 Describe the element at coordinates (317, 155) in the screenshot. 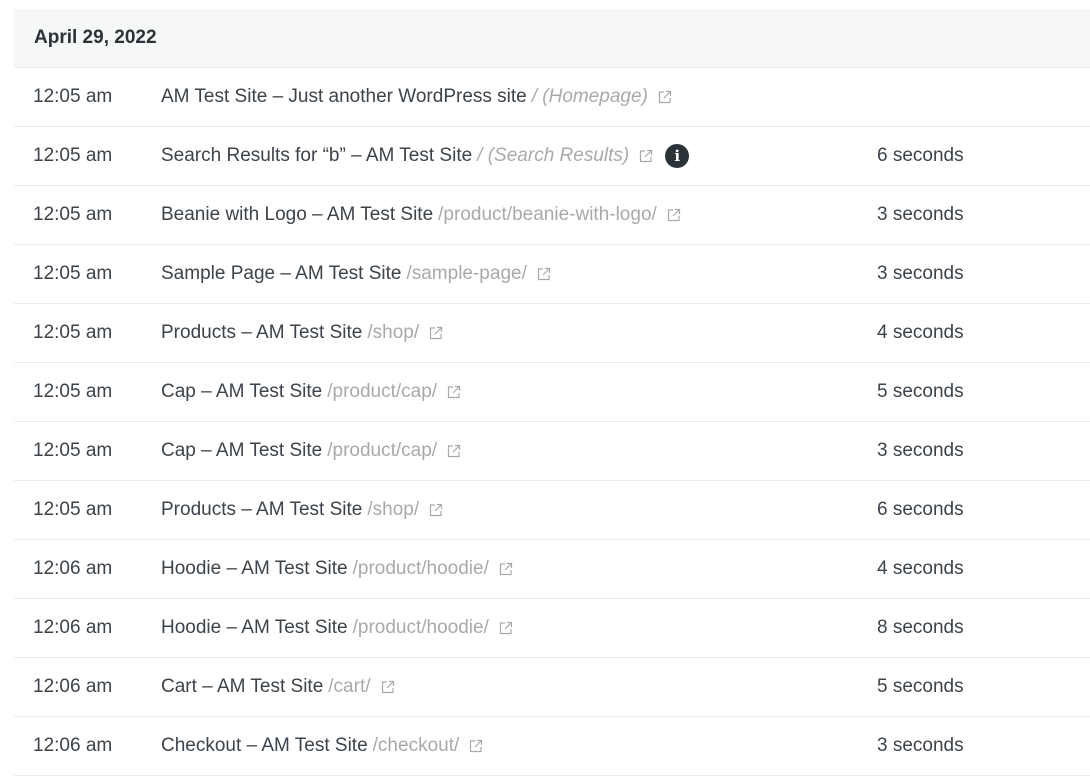

I see `page-title: Search Results for “b” – AM Test Site` at that location.